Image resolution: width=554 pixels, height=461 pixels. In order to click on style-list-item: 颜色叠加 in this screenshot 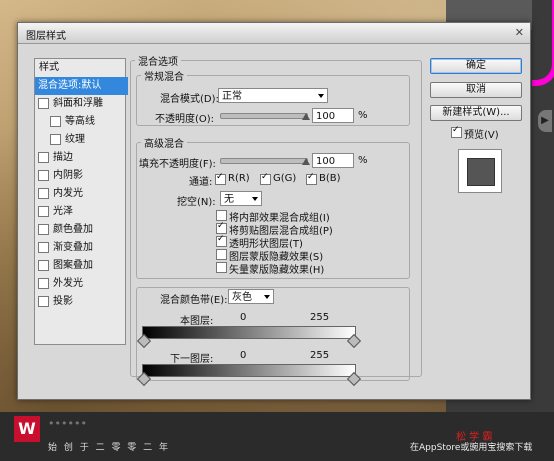, I will do `click(80, 230)`.